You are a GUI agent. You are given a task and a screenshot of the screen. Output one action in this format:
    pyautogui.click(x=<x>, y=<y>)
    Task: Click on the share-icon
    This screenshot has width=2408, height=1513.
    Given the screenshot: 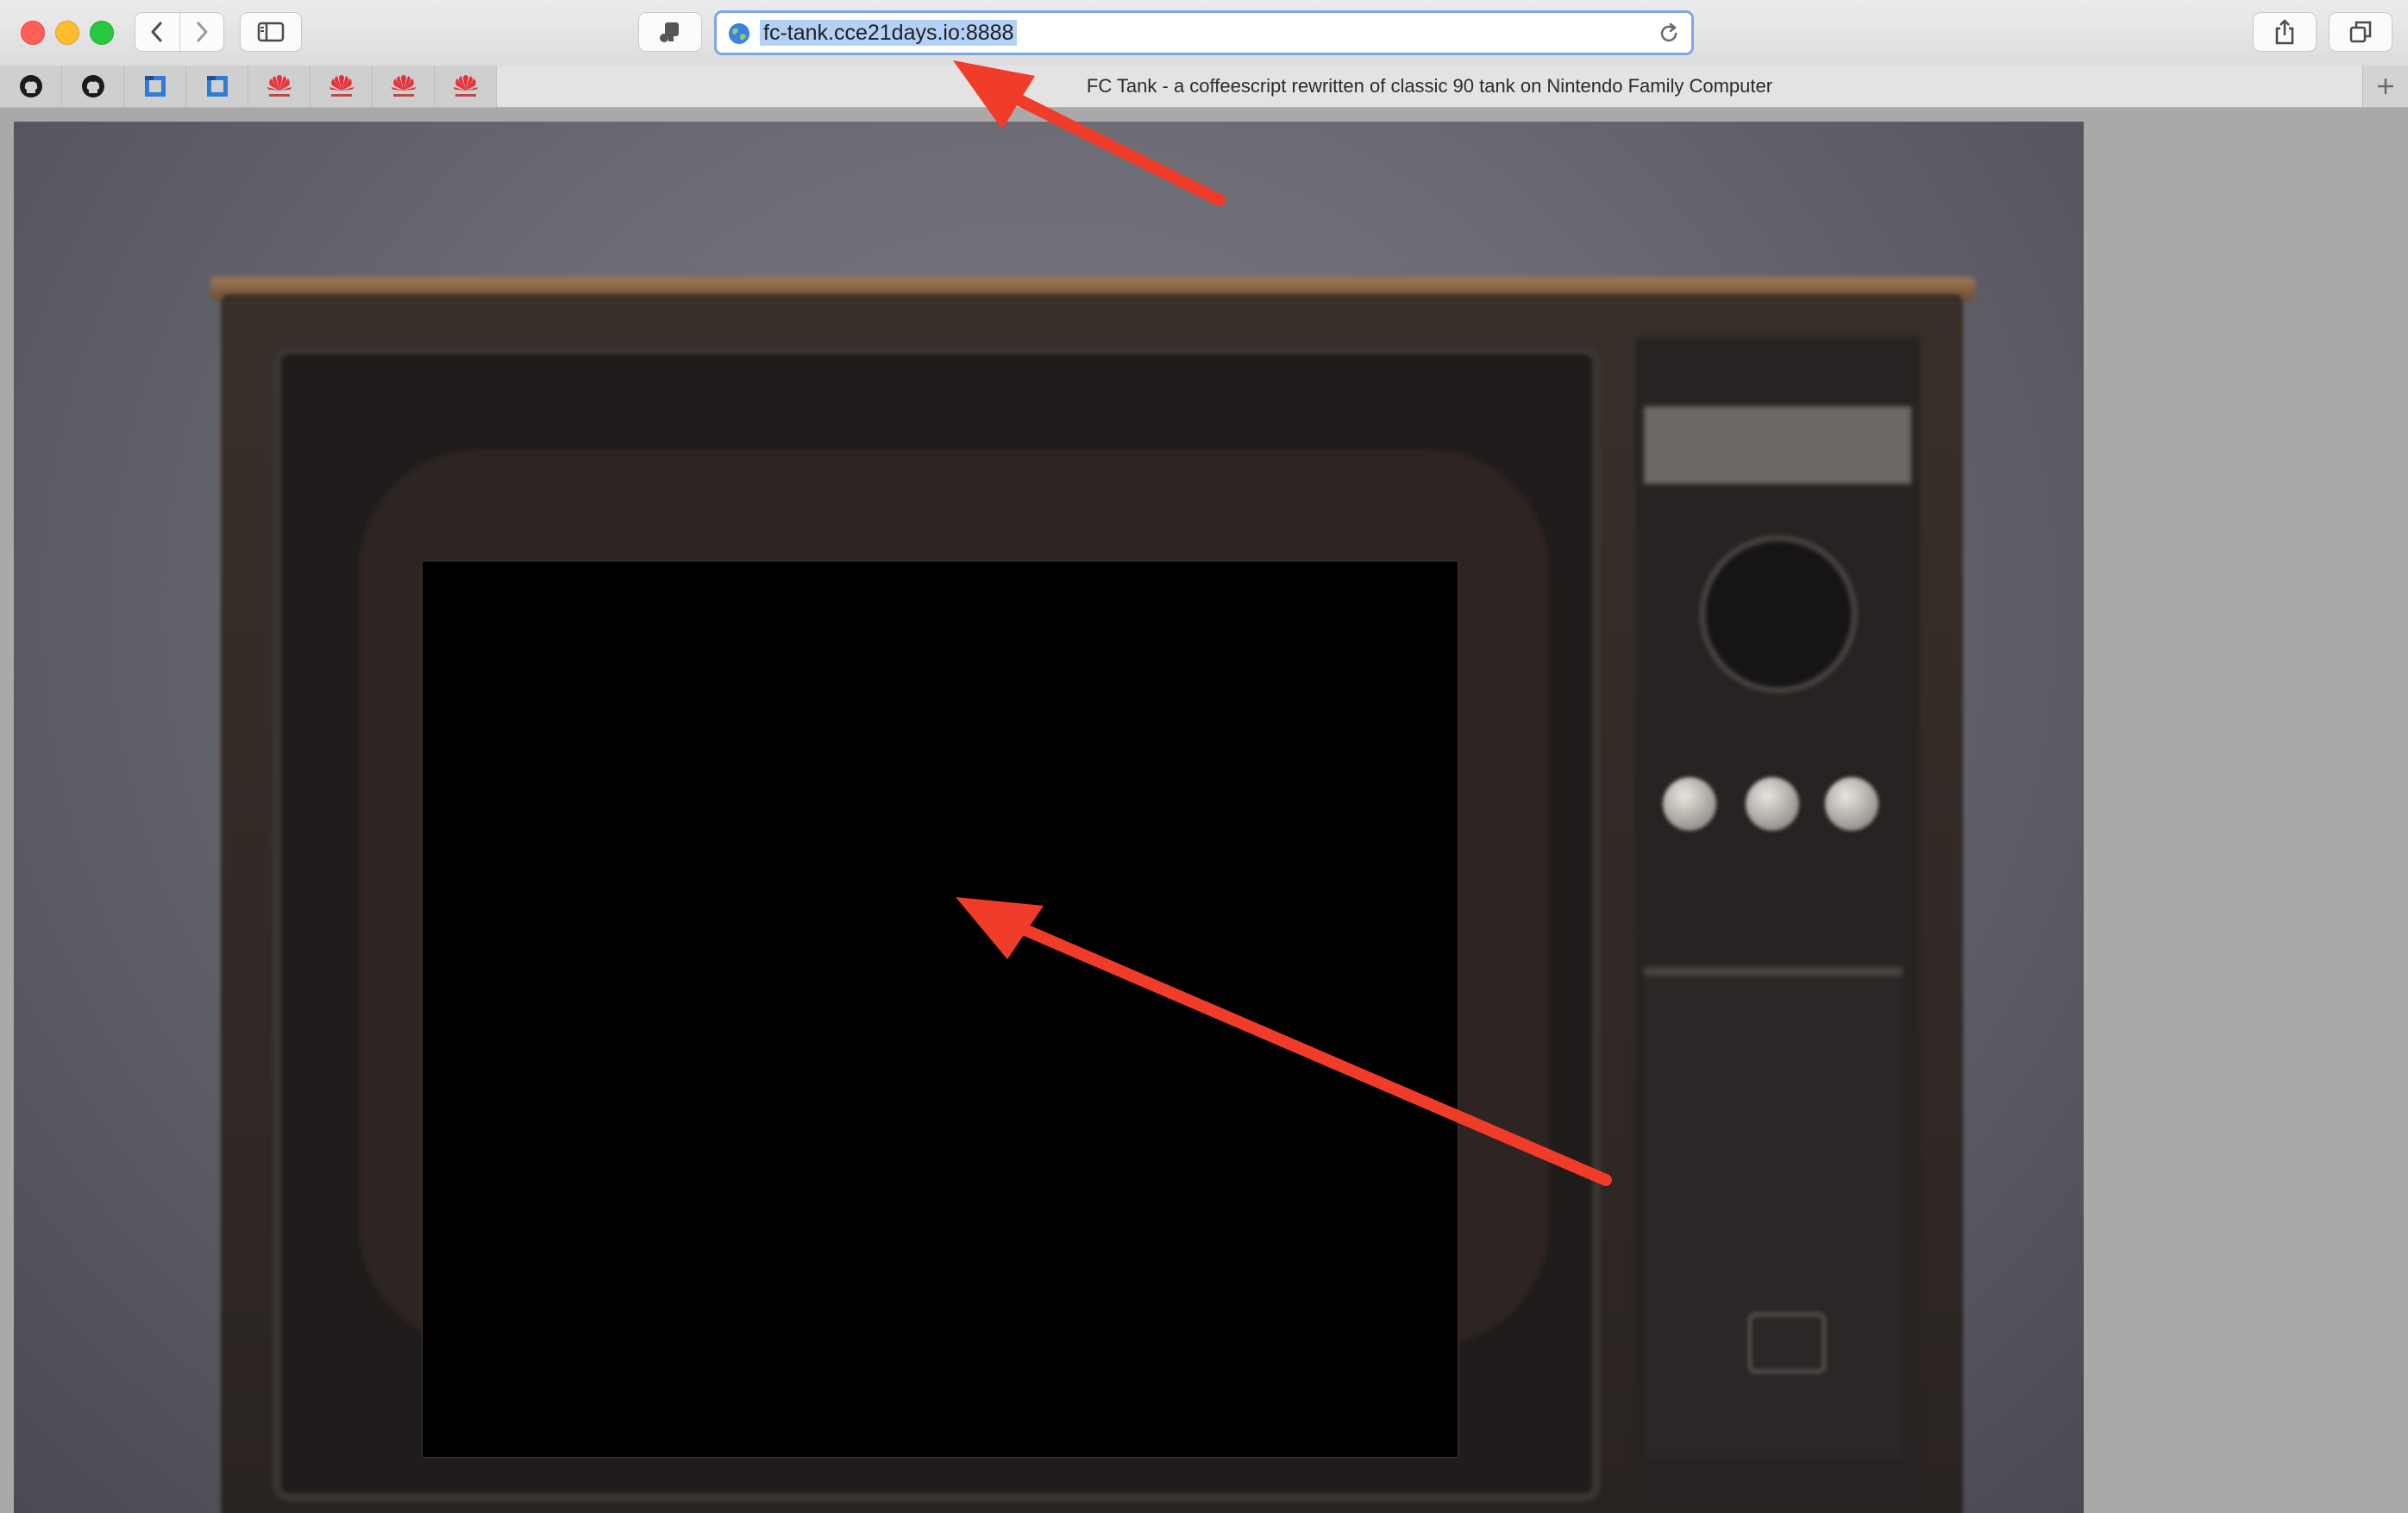 What is the action you would take?
    pyautogui.click(x=2284, y=32)
    